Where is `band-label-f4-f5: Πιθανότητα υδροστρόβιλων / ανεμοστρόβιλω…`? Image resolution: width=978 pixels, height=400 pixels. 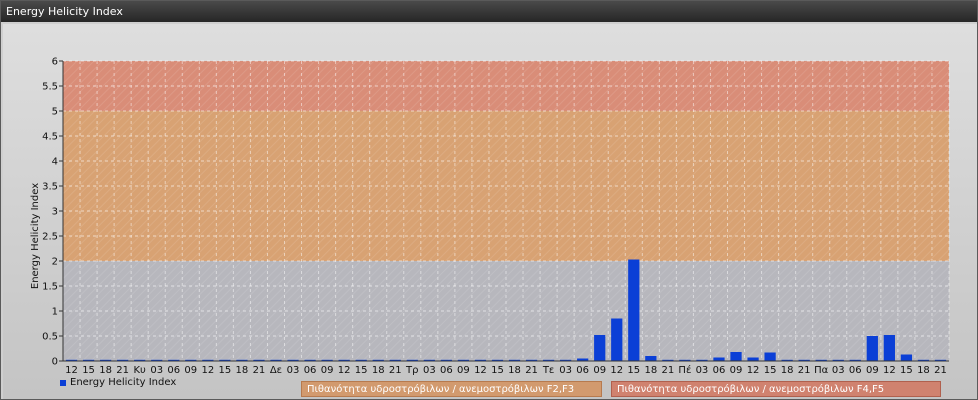
band-label-f4-f5: Πιθανότητα υδροστρόβιλων / ανεμοστρόβιλω… is located at coordinates (776, 389).